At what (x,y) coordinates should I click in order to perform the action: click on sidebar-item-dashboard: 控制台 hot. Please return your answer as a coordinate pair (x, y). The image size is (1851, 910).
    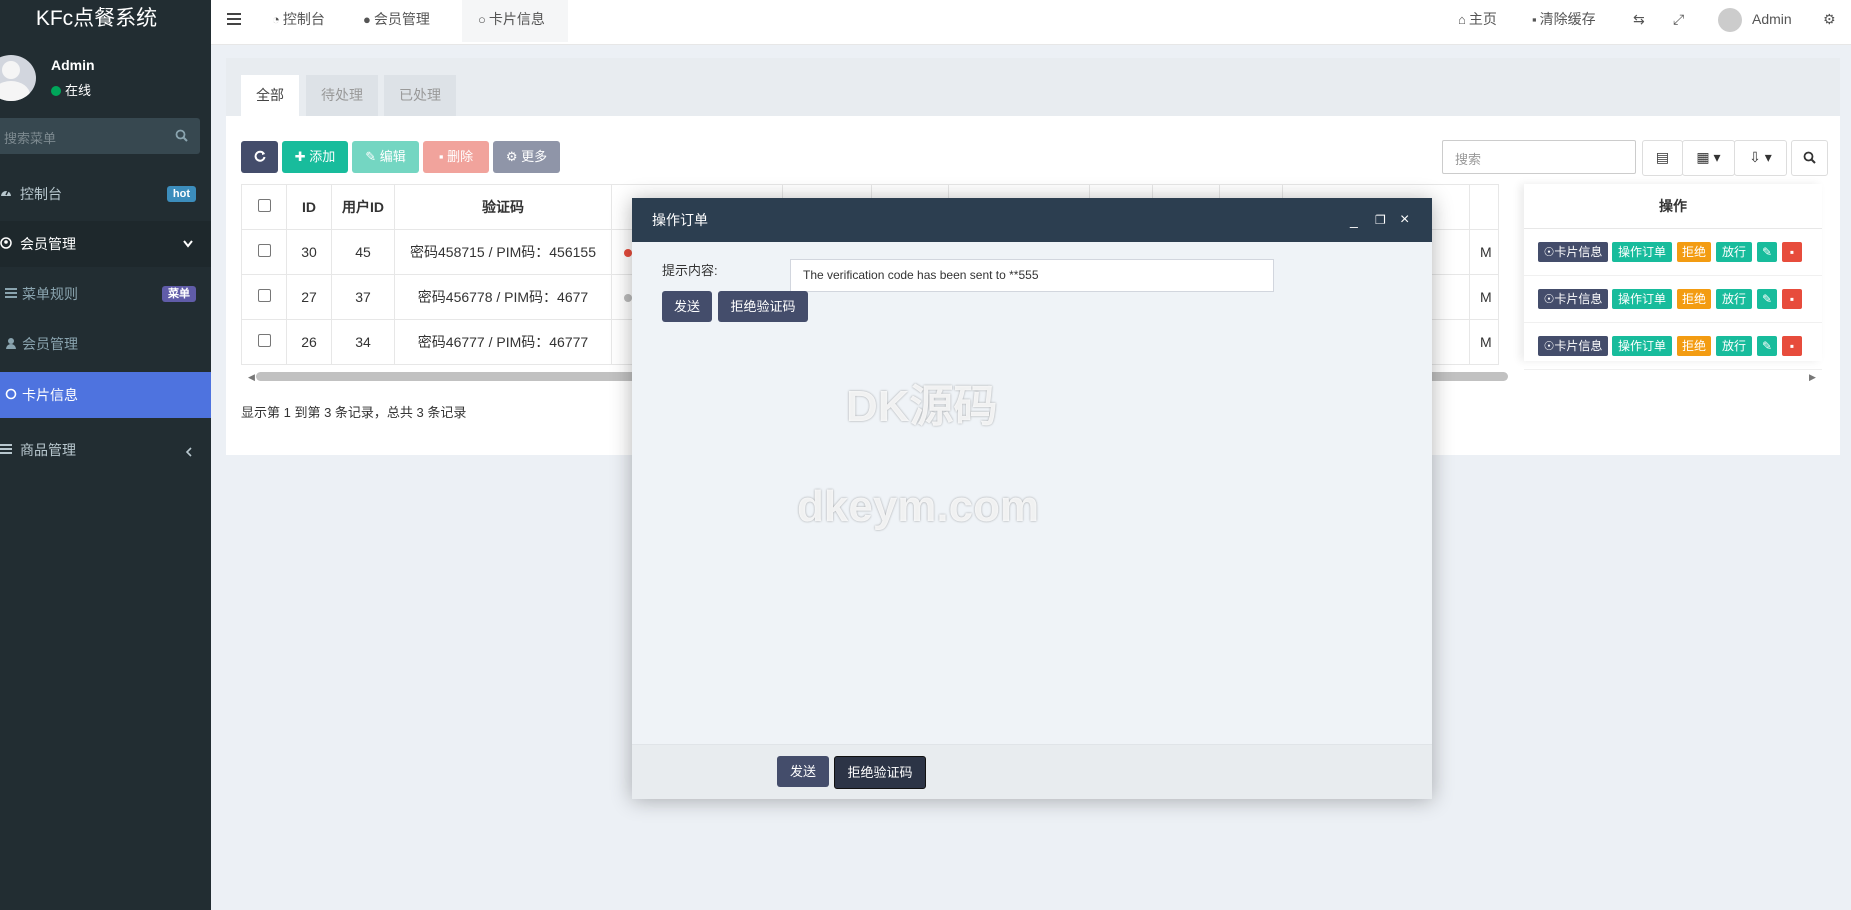
    Looking at the image, I should click on (105, 194).